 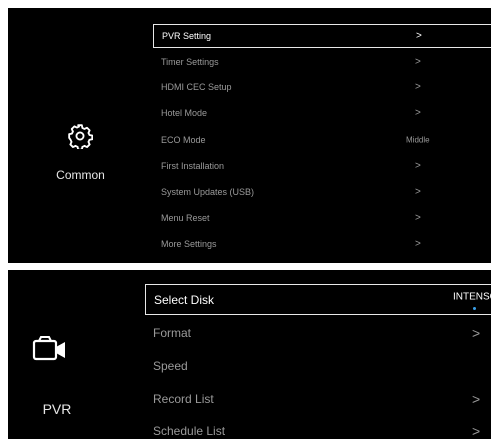 I want to click on menu-item-label: HDMI CEC Setup, so click(x=196, y=87).